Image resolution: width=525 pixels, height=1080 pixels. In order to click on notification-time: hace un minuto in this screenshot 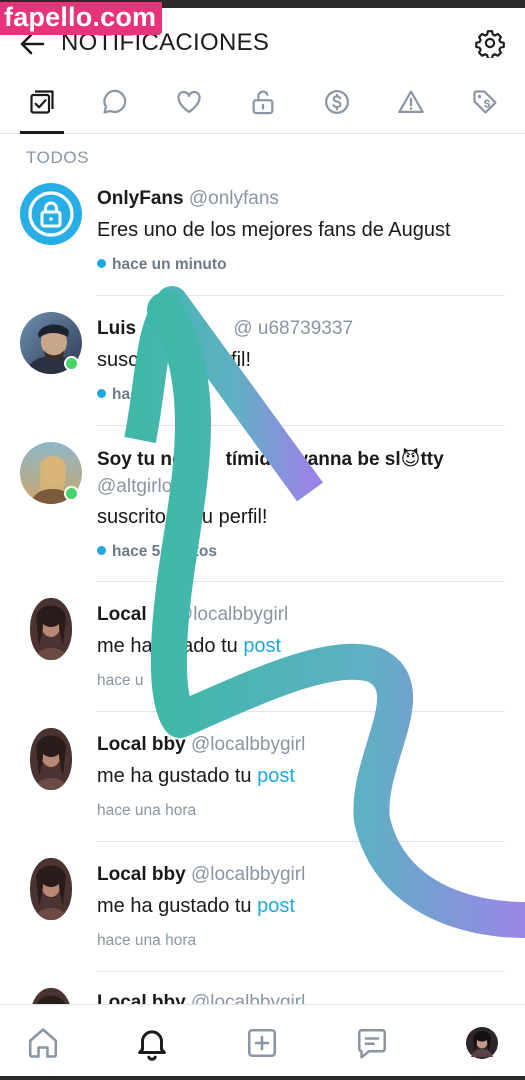, I will do `click(162, 265)`.